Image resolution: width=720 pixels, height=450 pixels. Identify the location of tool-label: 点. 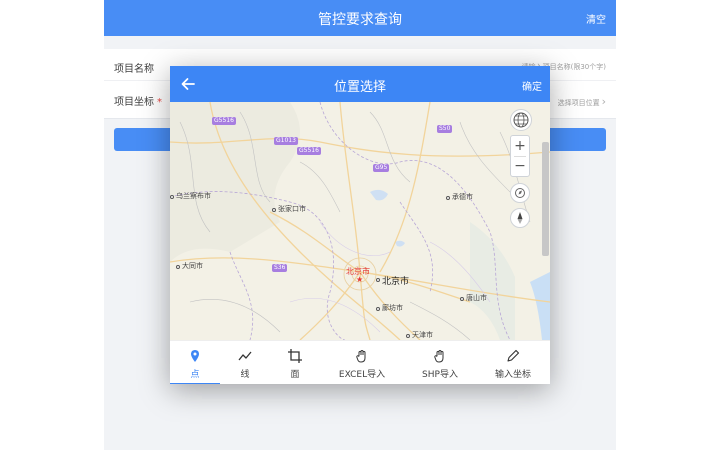
(195, 375).